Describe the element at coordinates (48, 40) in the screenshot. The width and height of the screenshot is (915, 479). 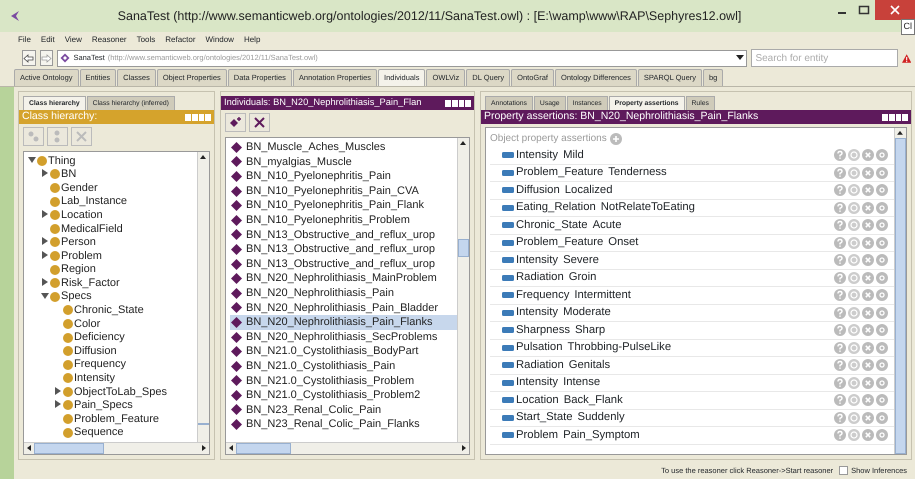
I see `menu-item: Edit` at that location.